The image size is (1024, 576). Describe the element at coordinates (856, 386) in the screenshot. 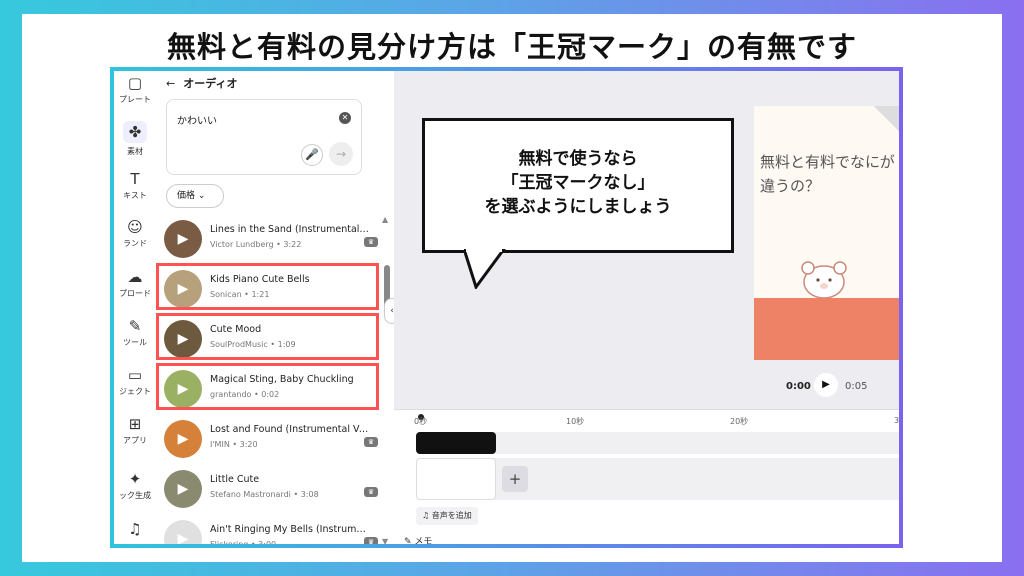

I see `total-time: 0:05` at that location.